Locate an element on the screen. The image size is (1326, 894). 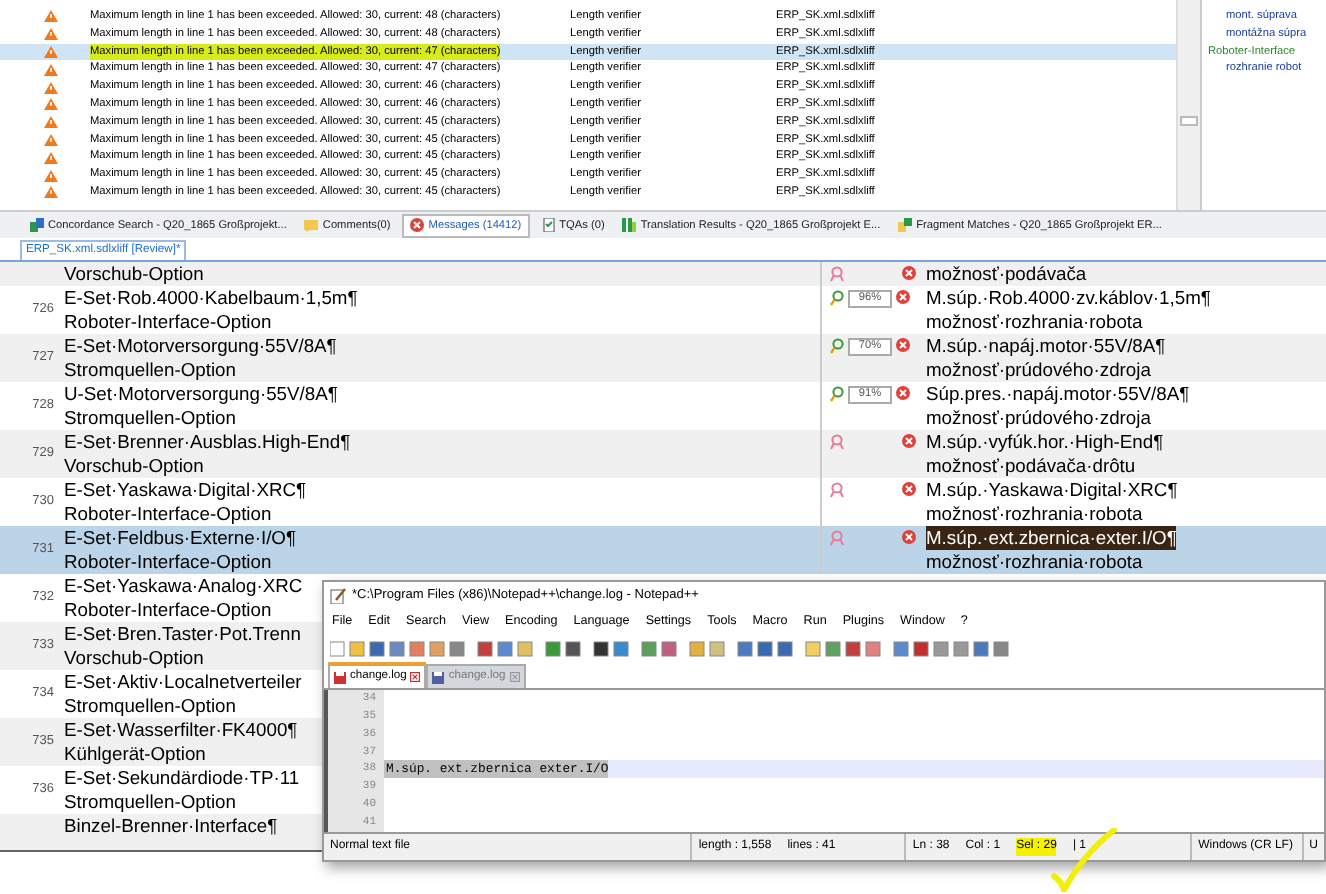
source-text: E-Set·Rob.4000·Kabelbaum·1,5m¶ is located at coordinates (211, 298).